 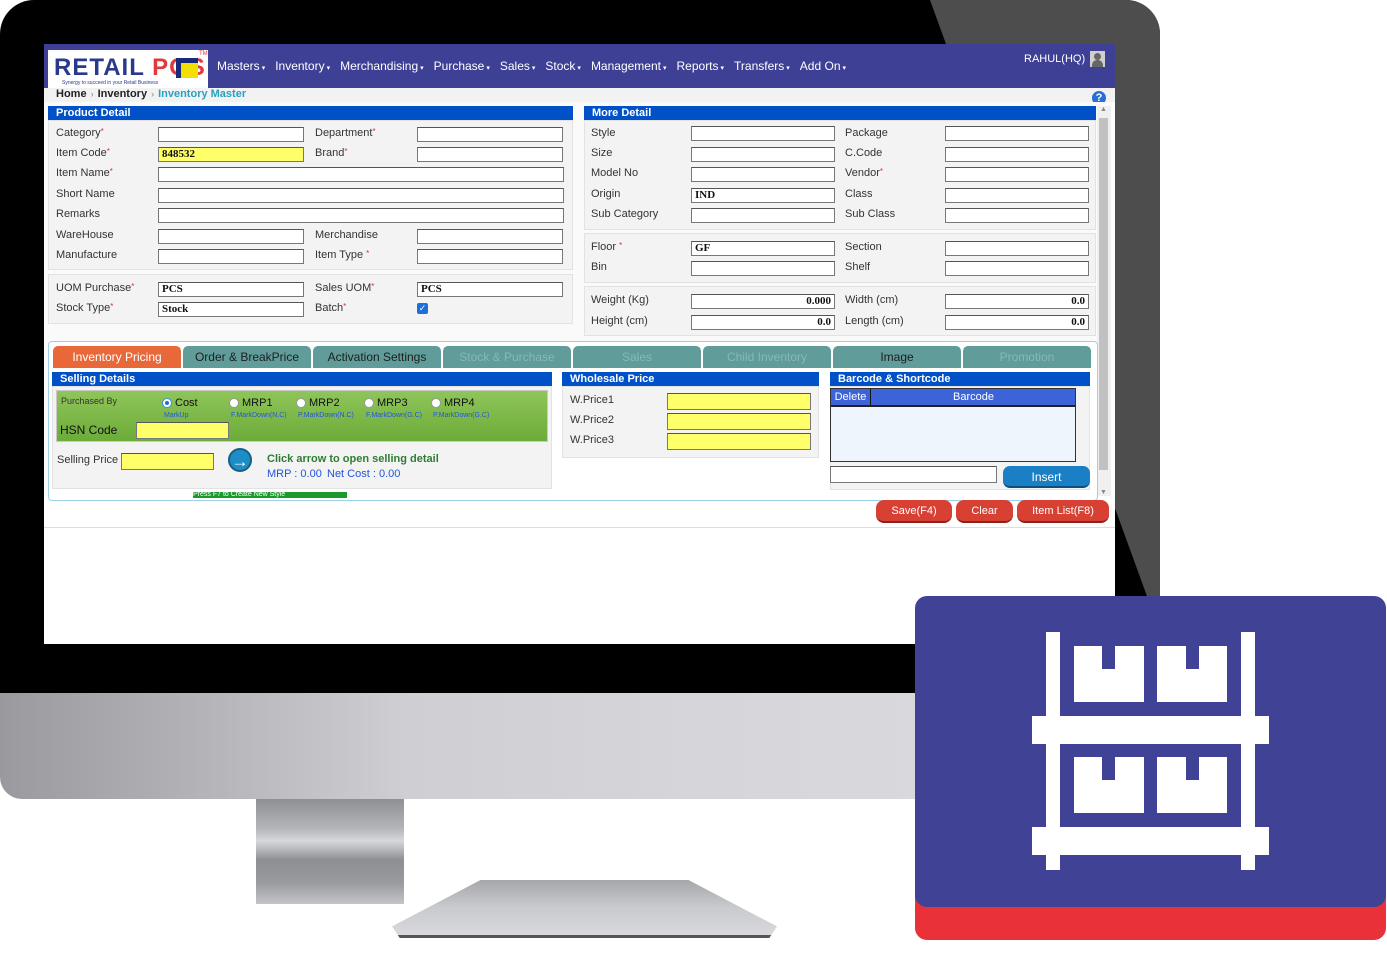 I want to click on menu-reports: Reports ▾, so click(x=701, y=66).